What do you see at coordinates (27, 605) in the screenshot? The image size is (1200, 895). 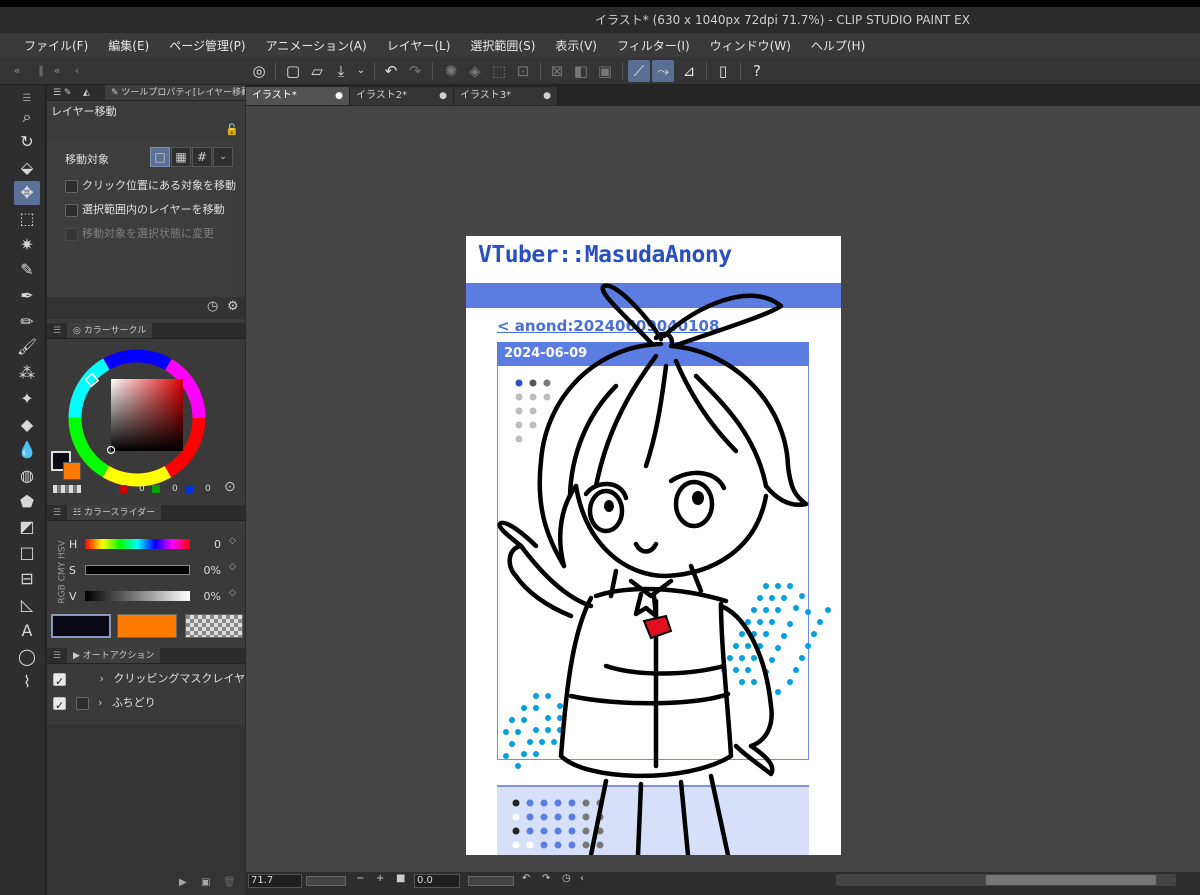 I see `ruler-tool-icon: ◺` at bounding box center [27, 605].